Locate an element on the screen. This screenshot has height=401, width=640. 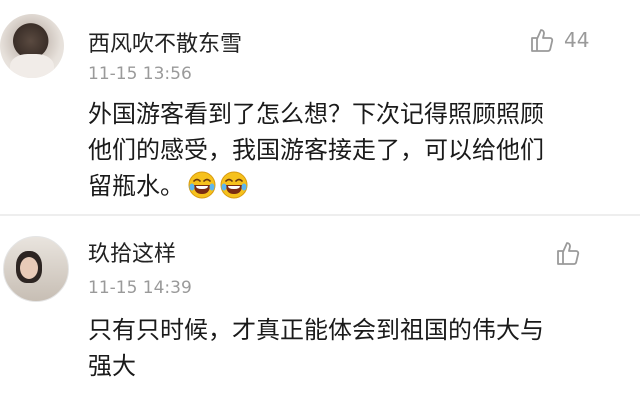
comment-text: 只有只时候，才真正能体会到祖国的伟大与 强大 is located at coordinates (348, 348).